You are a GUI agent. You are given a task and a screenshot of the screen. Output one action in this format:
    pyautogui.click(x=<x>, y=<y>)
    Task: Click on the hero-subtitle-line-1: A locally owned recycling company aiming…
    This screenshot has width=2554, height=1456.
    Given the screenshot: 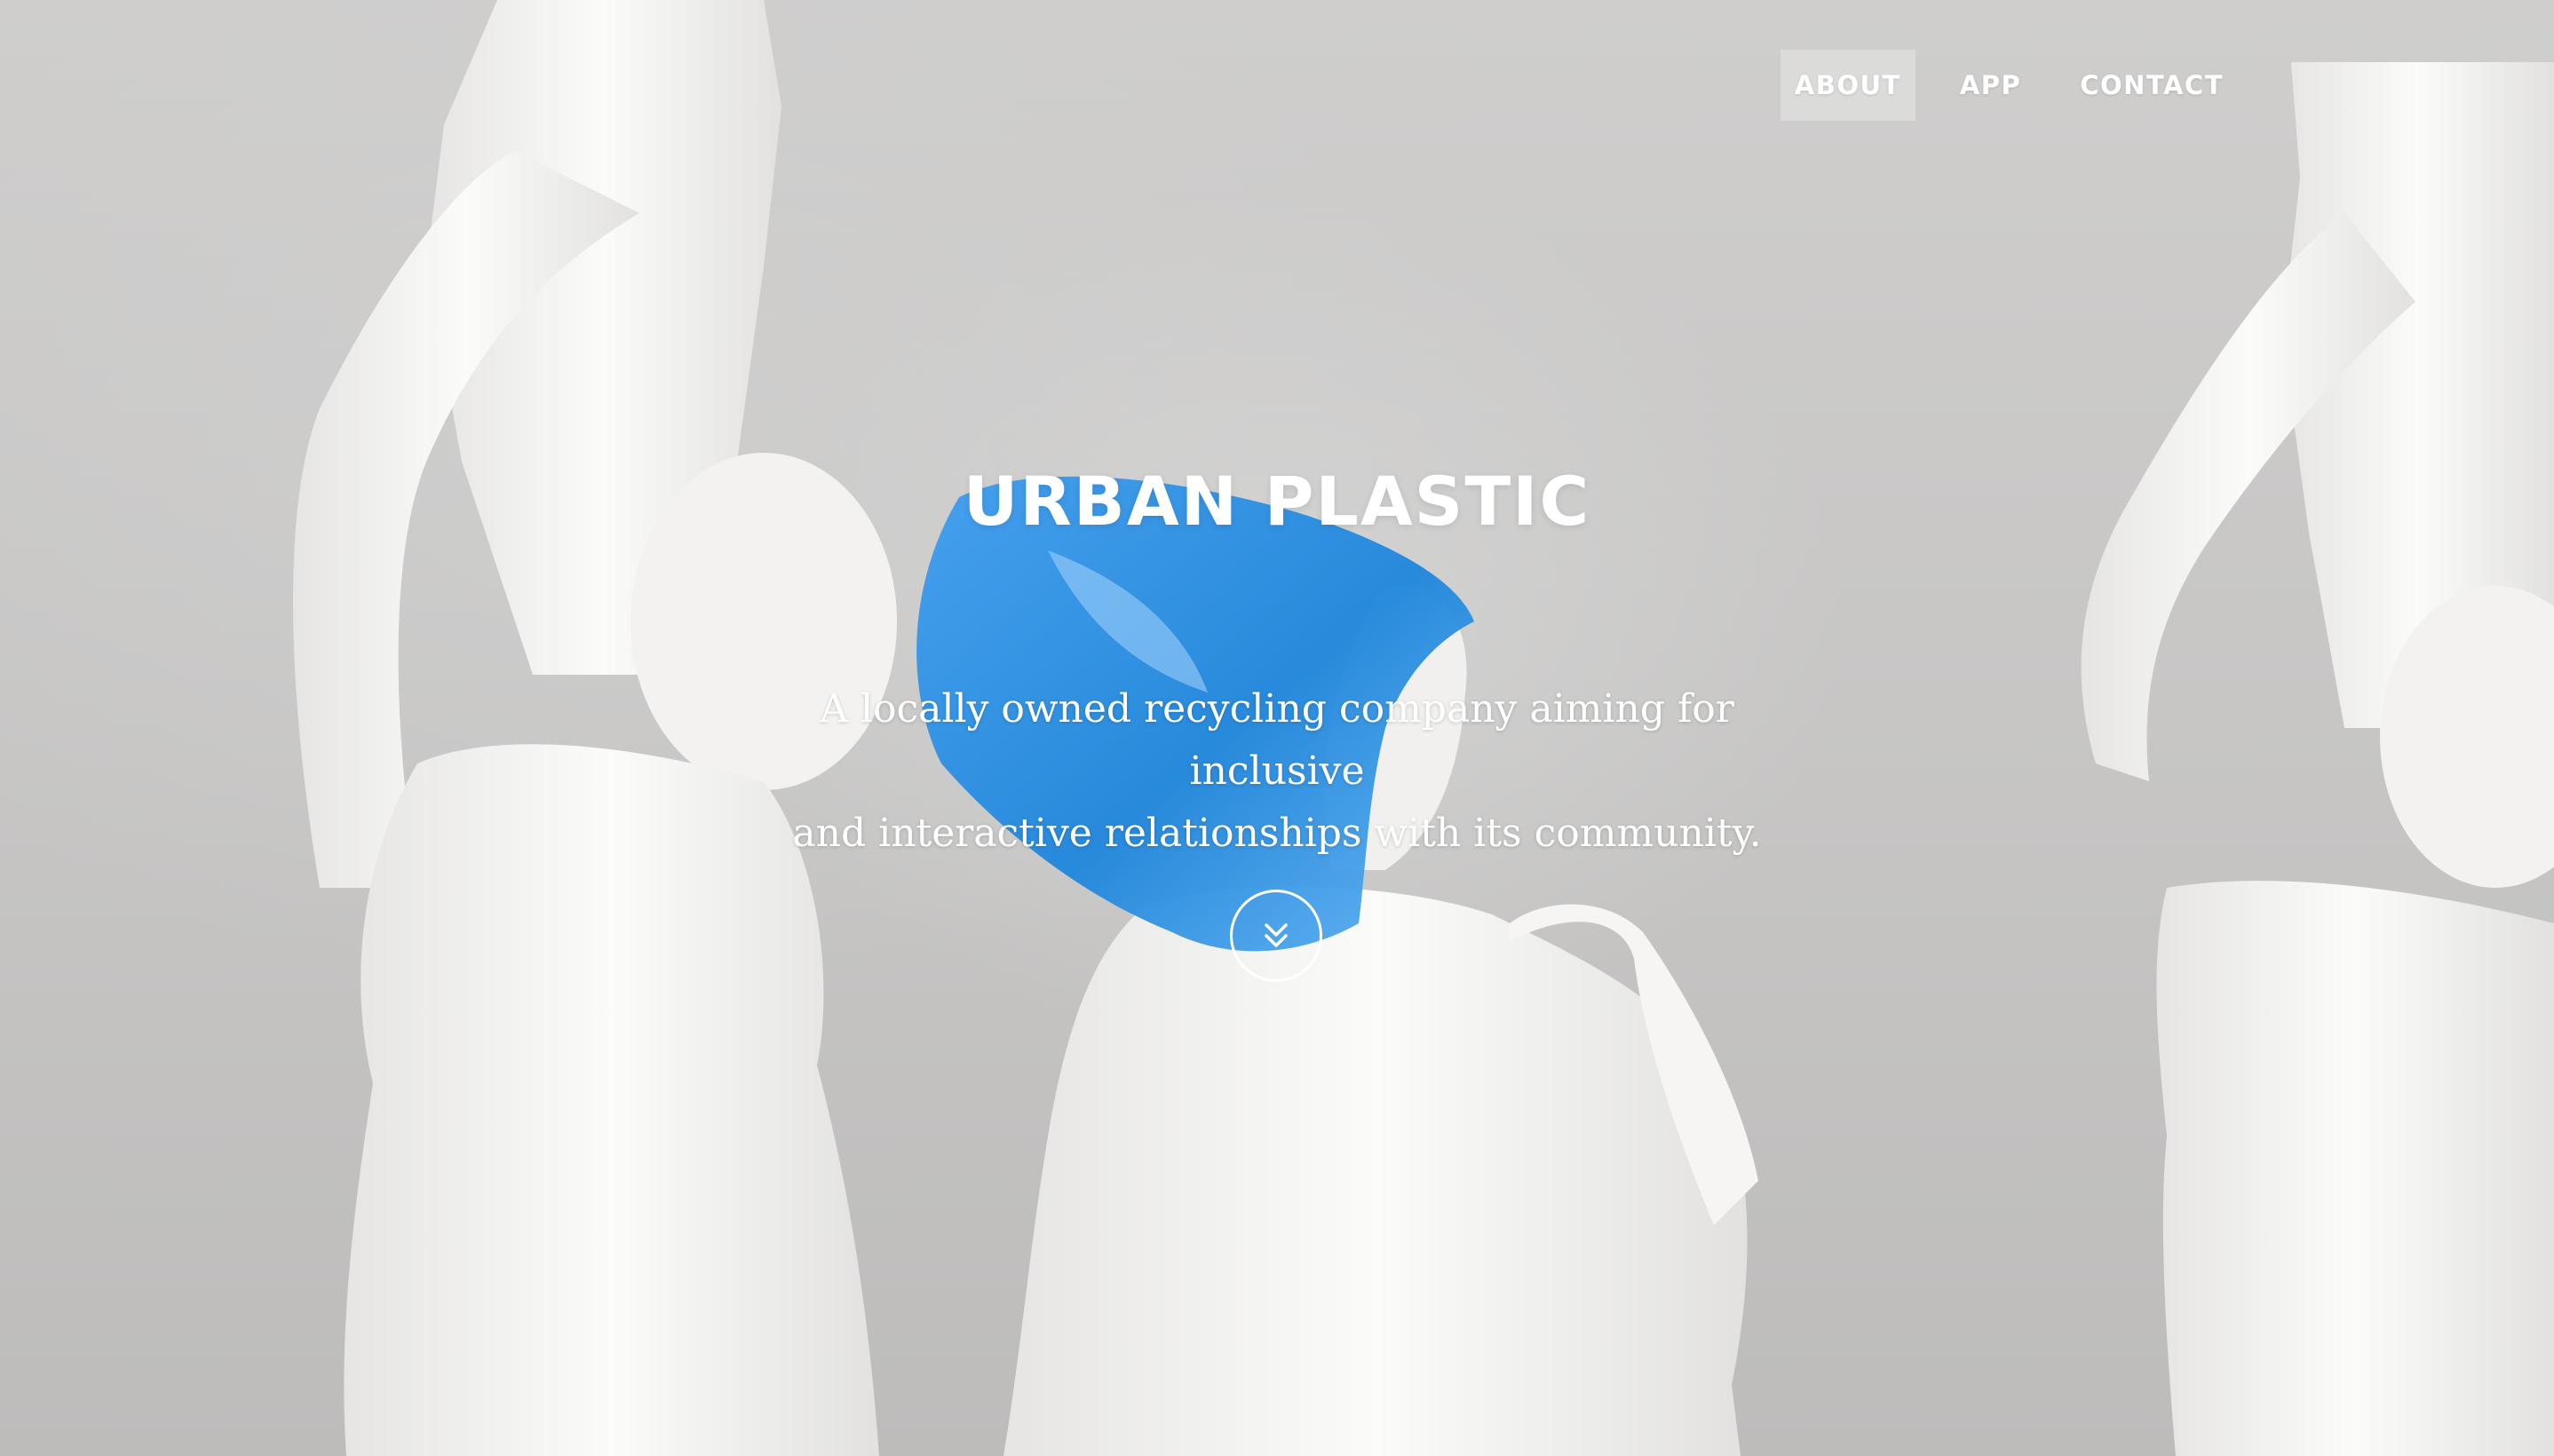 What is the action you would take?
    pyautogui.click(x=1277, y=740)
    